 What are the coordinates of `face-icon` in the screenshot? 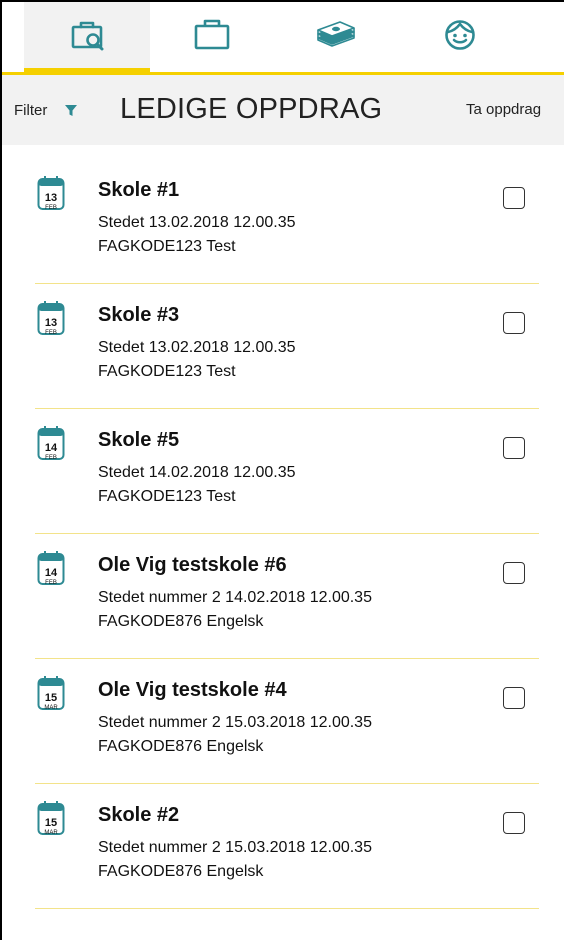 It's located at (460, 37).